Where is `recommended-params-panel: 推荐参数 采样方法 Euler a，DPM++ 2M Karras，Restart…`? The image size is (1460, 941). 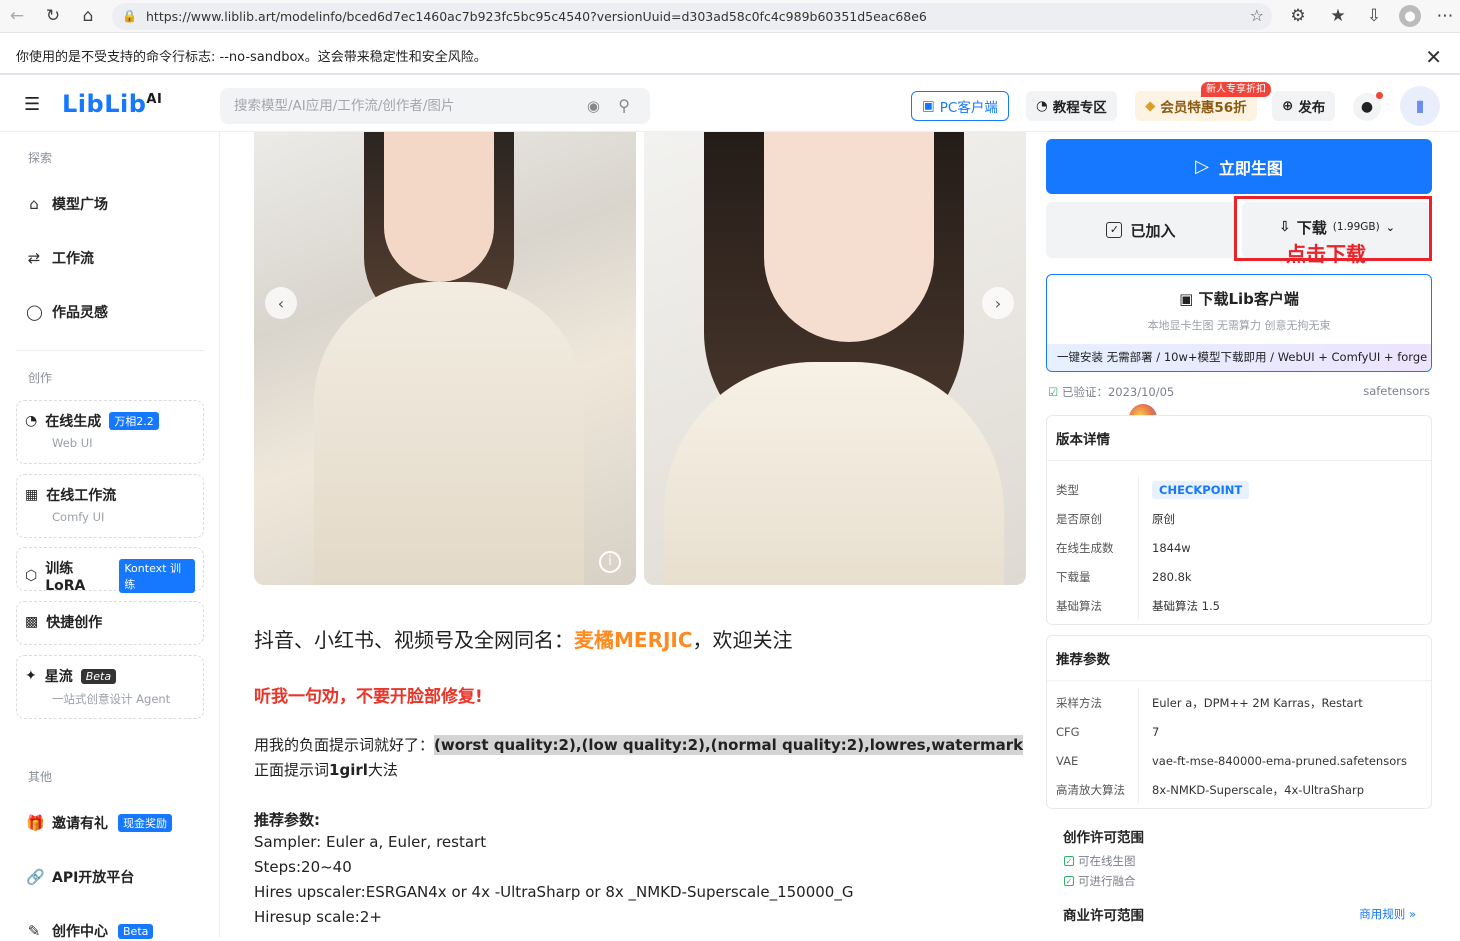
recommended-params-panel: 推荐参数 采样方法 Euler a，DPM++ 2M Karras，Restart… is located at coordinates (1239, 722).